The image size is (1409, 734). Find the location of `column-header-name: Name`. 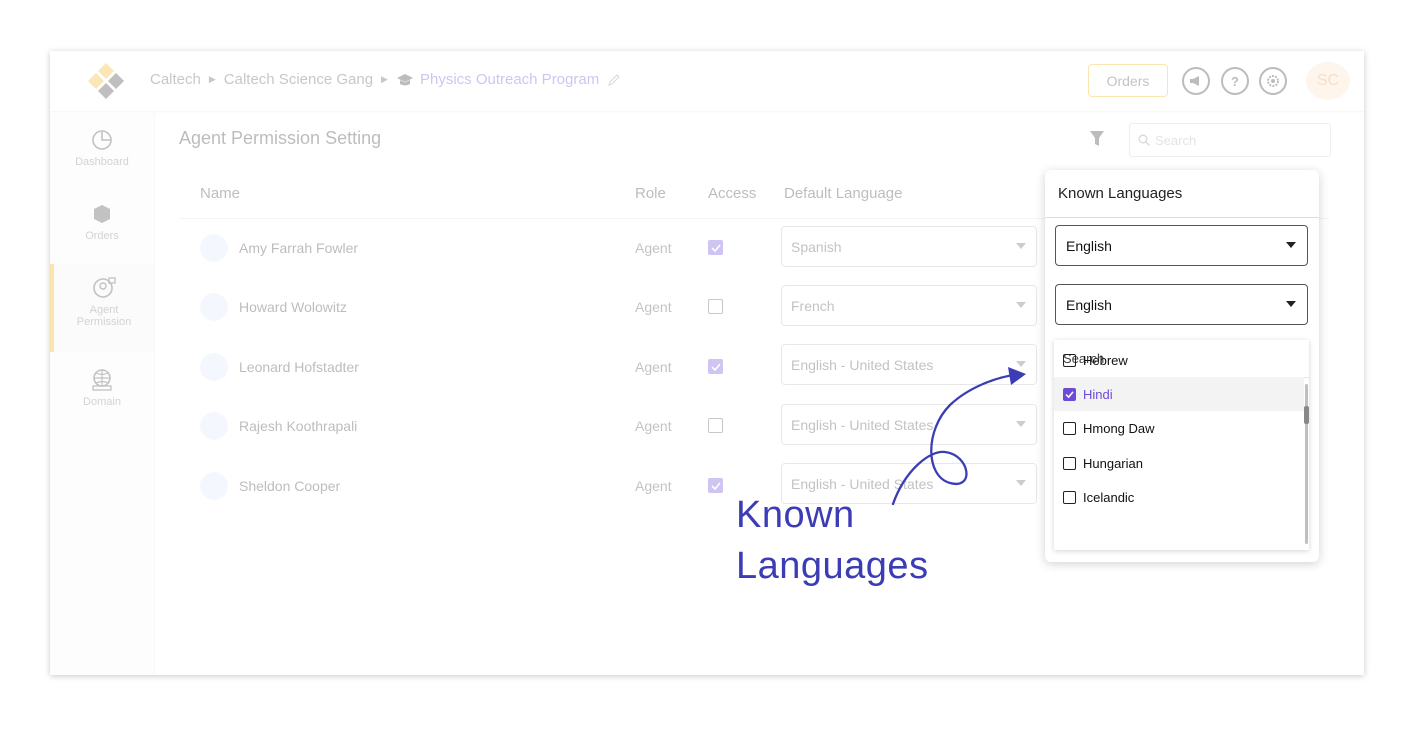

column-header-name: Name is located at coordinates (220, 193).